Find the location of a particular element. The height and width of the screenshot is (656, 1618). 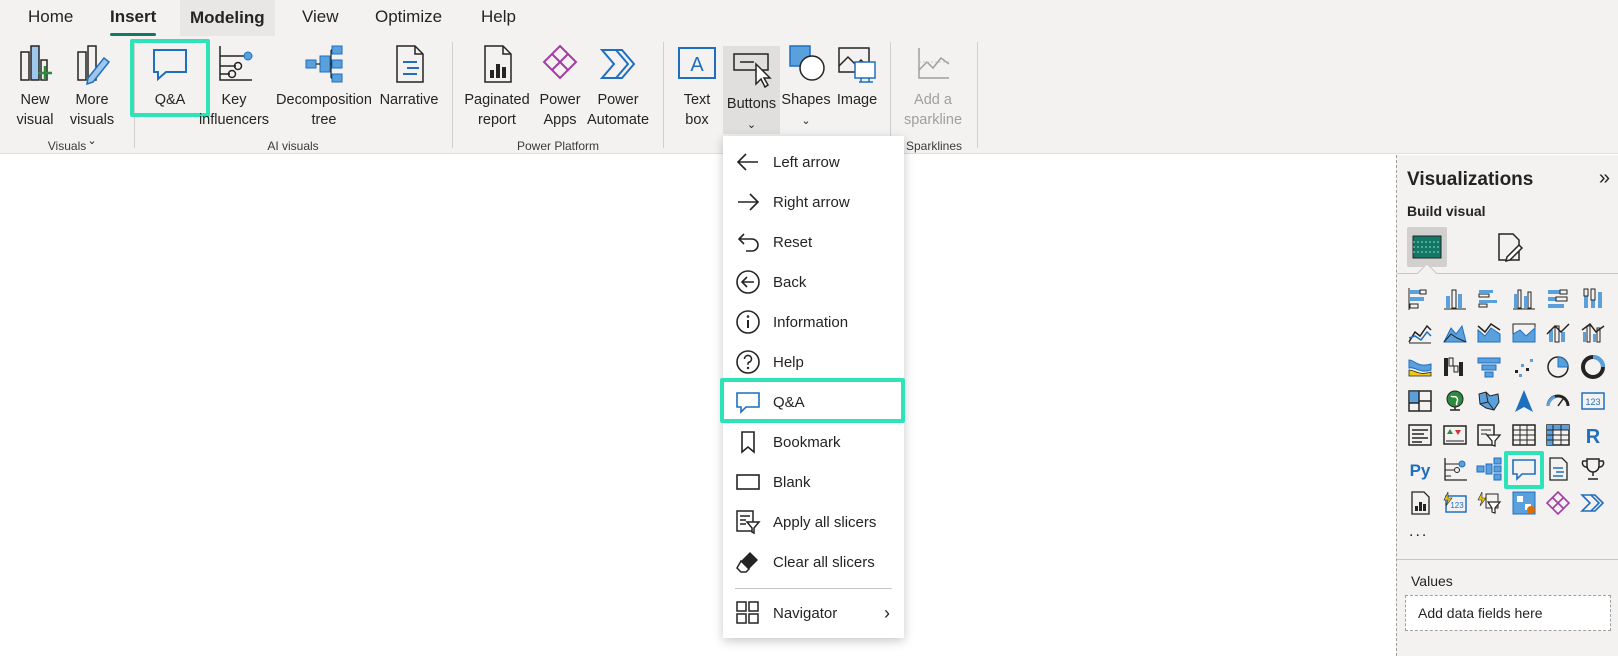

decomposition-tree-label-1: Decomposition is located at coordinates (324, 100).